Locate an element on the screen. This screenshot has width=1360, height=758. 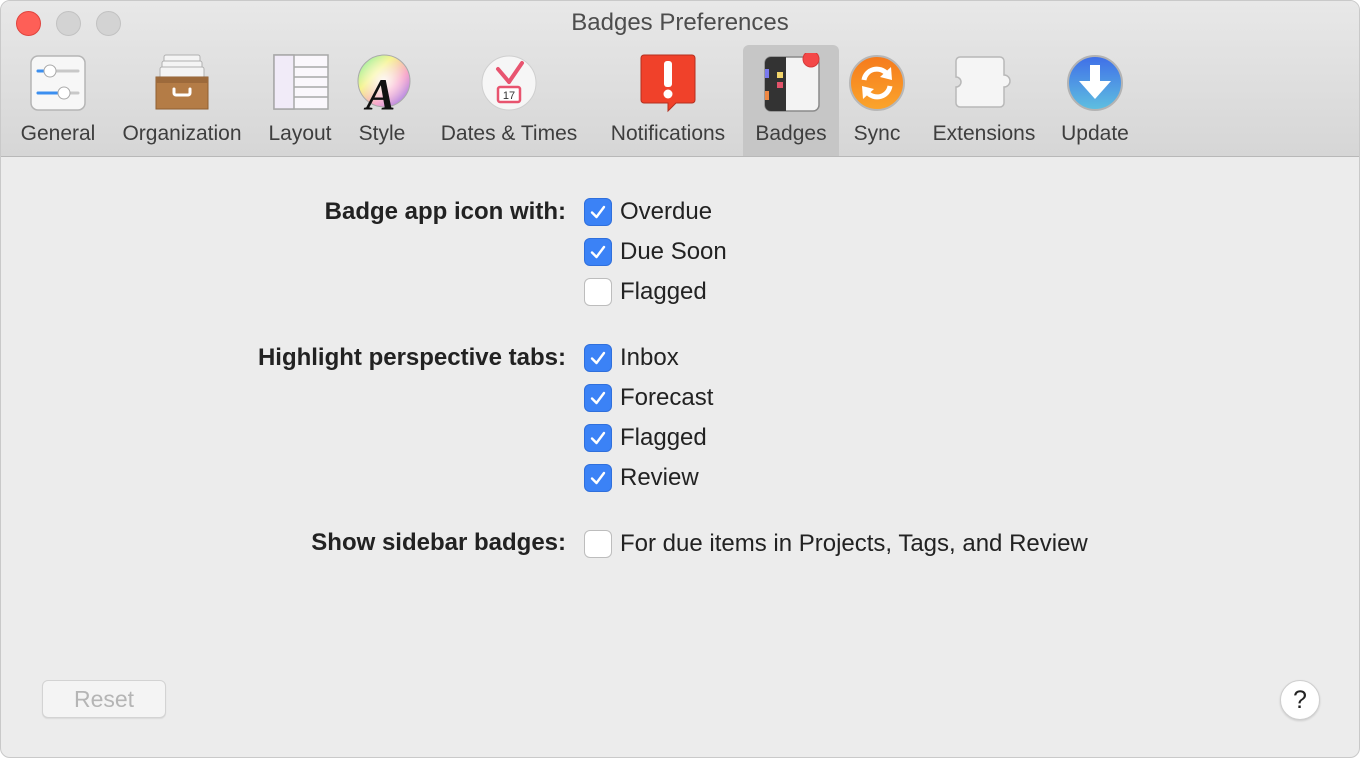
tab-general: General is located at coordinates (58, 100).